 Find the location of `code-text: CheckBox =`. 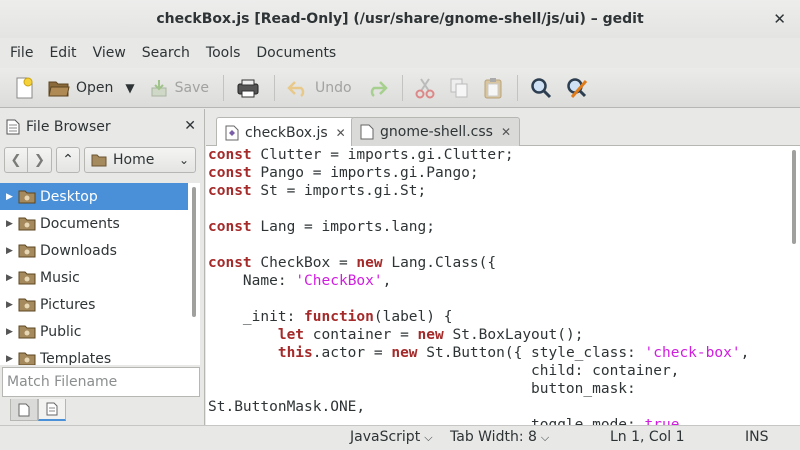

code-text: CheckBox = is located at coordinates (304, 263).